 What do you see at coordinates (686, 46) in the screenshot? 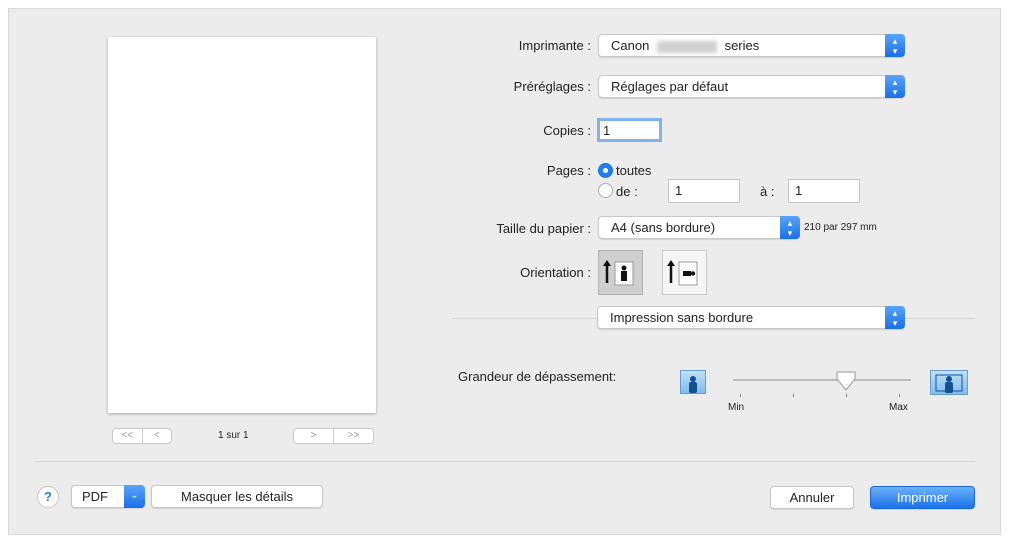
I see `printer-model-redacted` at bounding box center [686, 46].